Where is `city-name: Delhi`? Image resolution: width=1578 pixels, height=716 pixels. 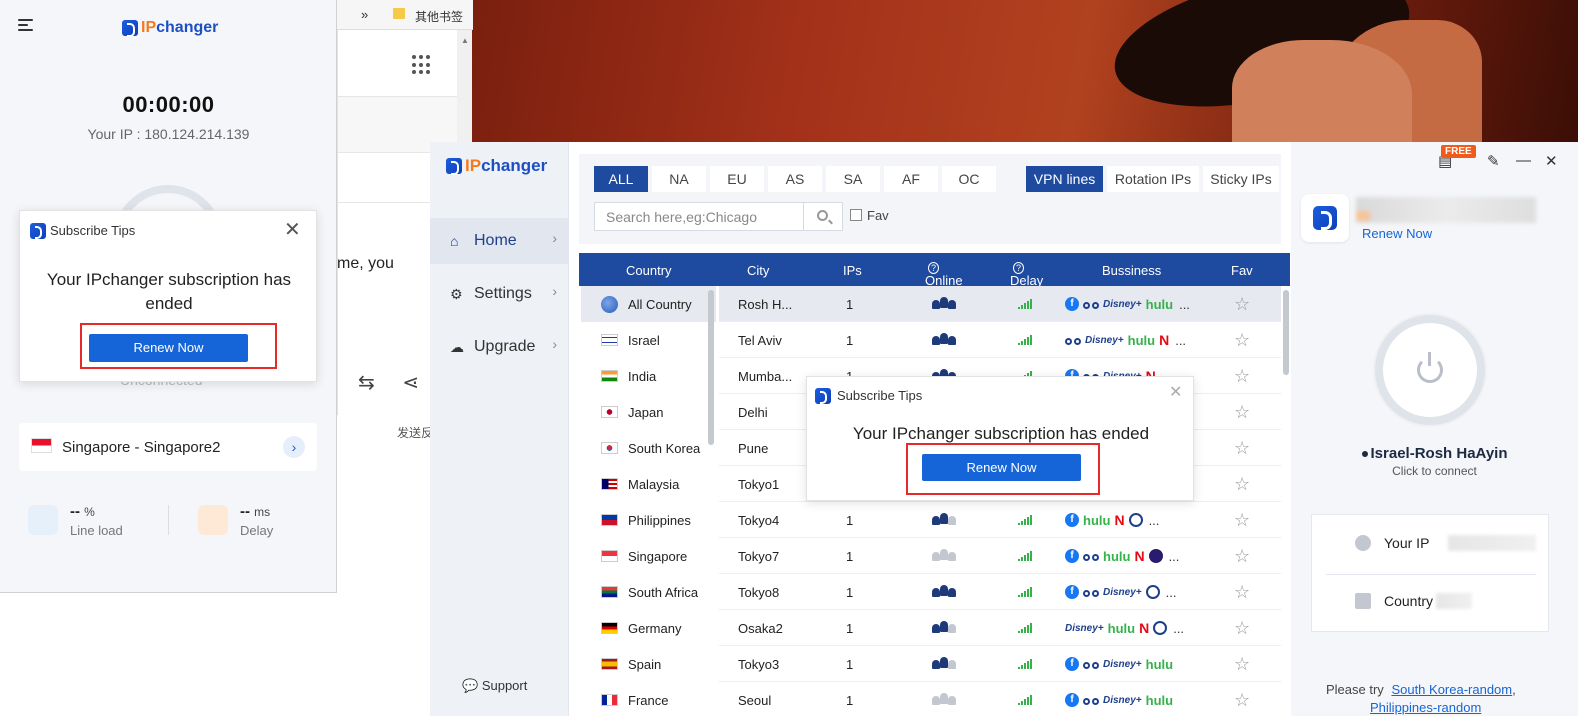 city-name: Delhi is located at coordinates (753, 412).